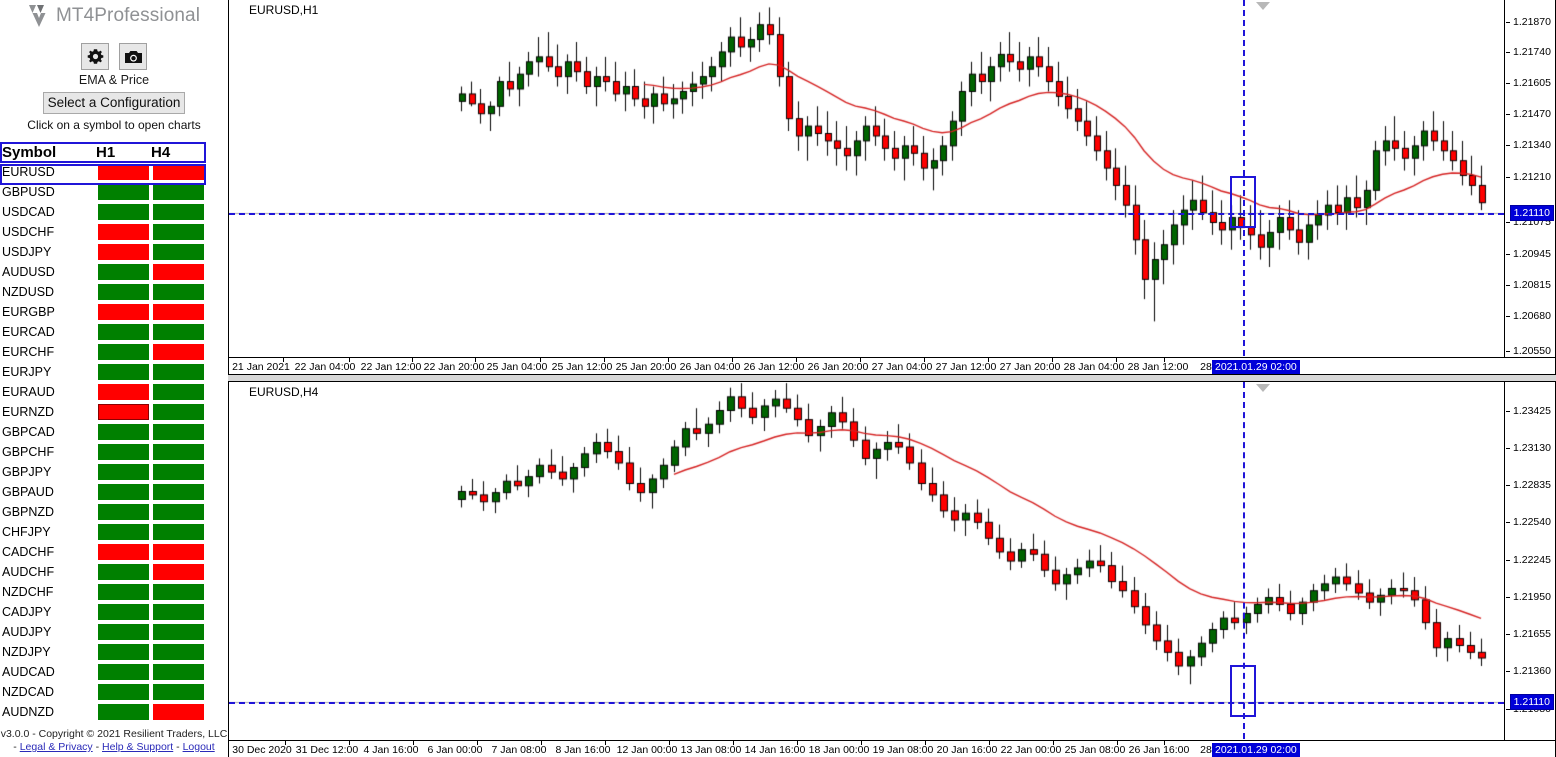  What do you see at coordinates (48, 432) in the screenshot?
I see `symbol-label: GBPCAD` at bounding box center [48, 432].